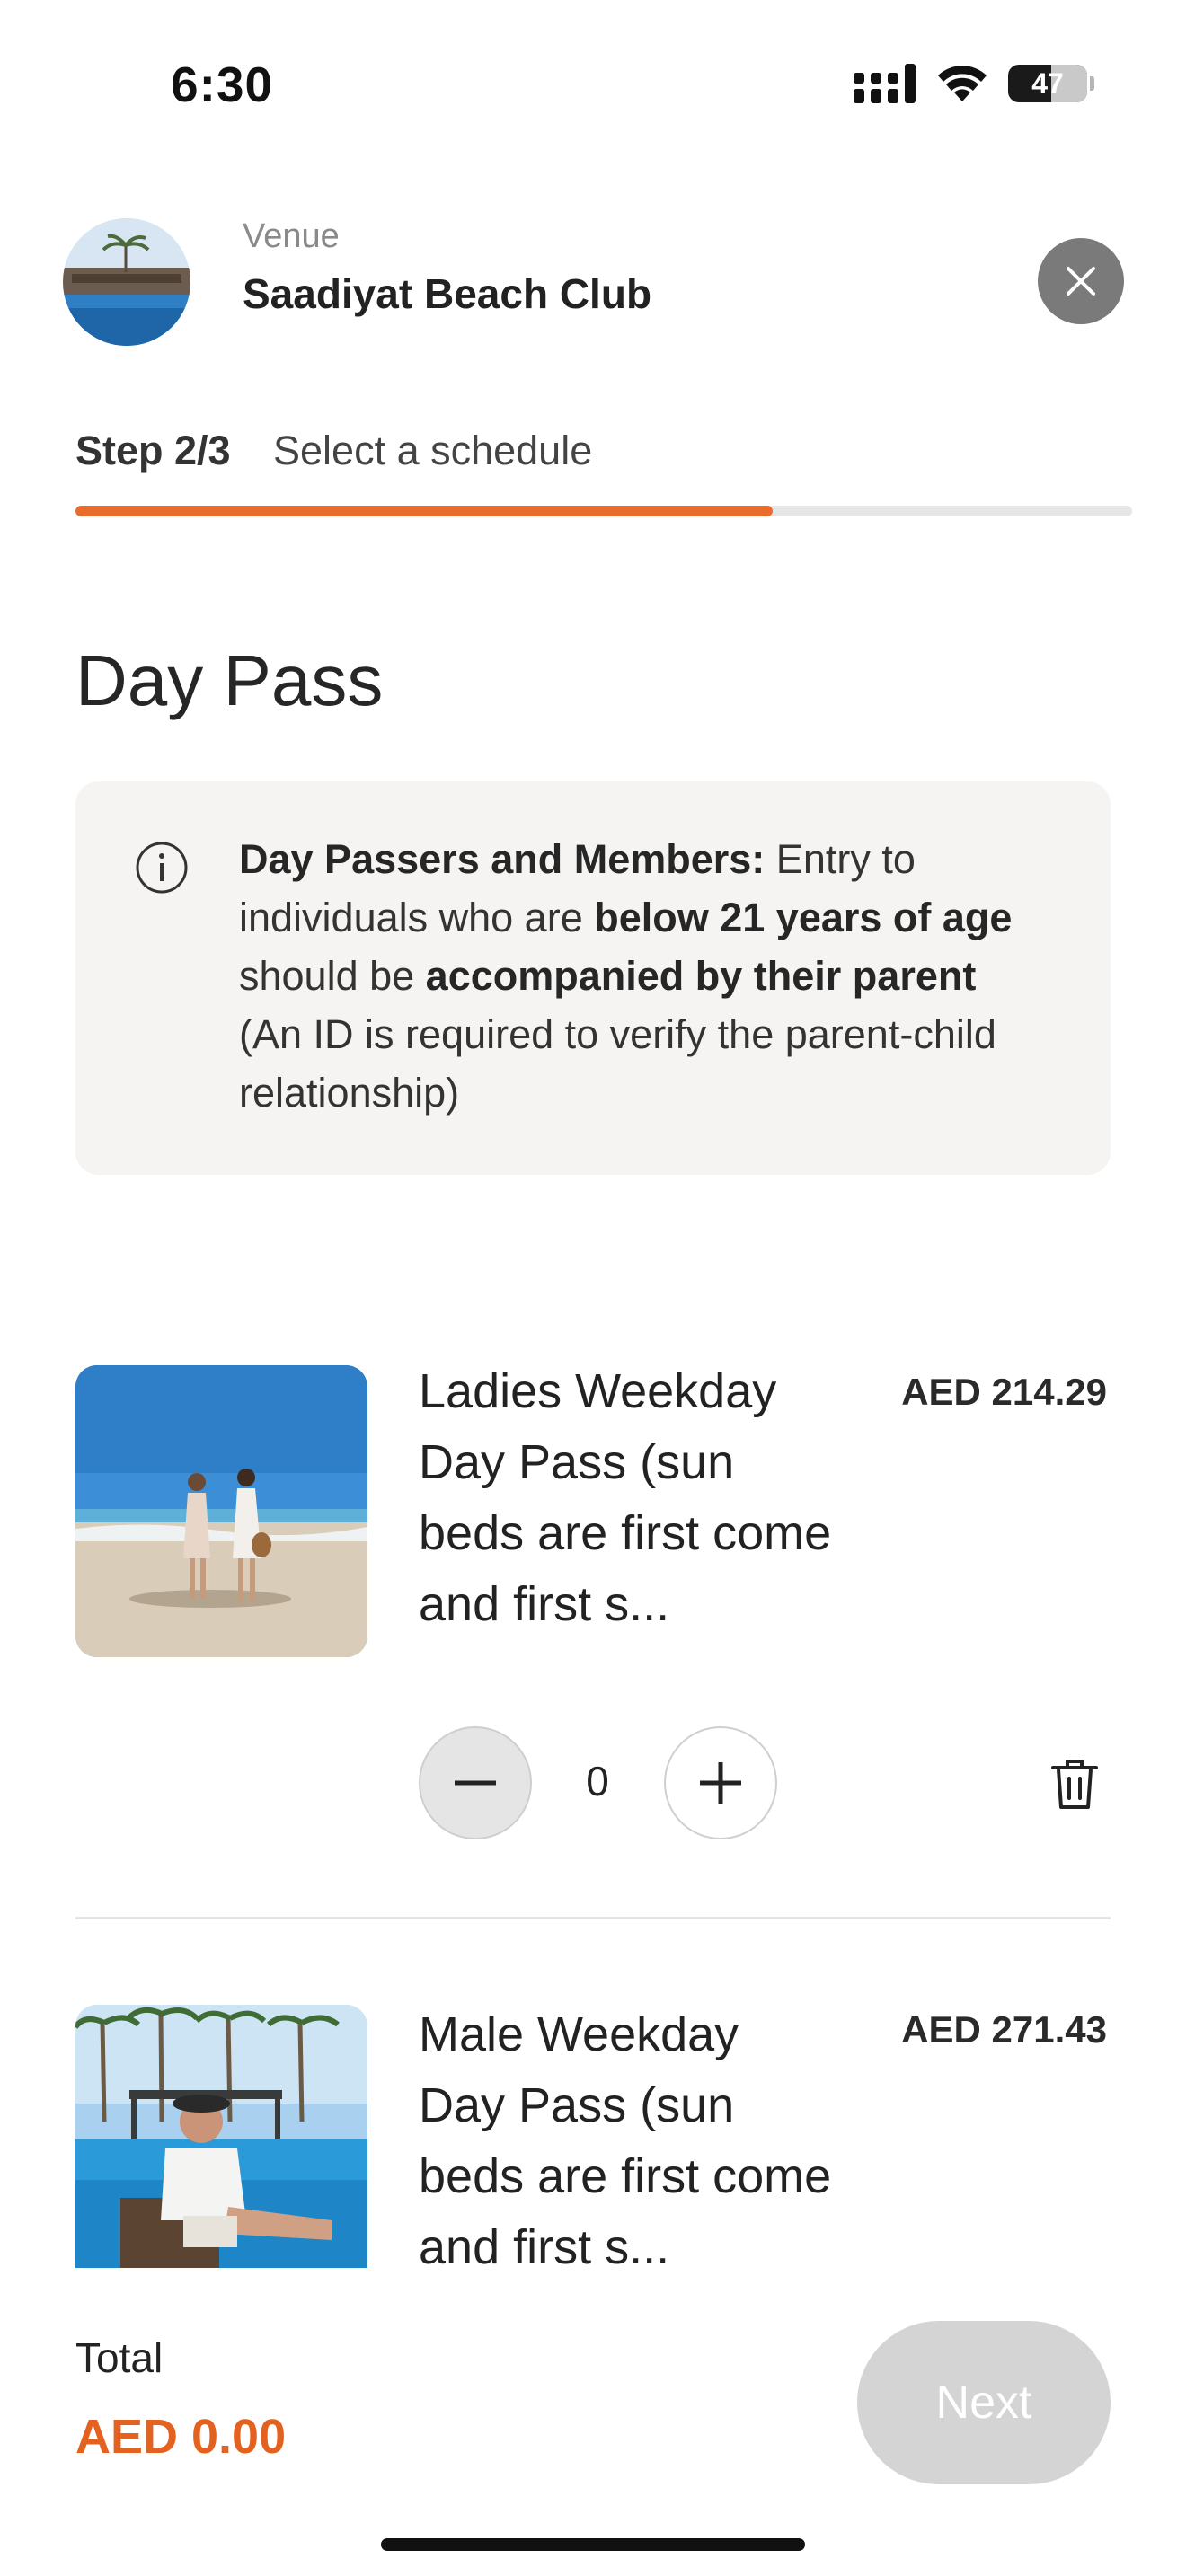 The height and width of the screenshot is (2576, 1186). I want to click on info-text-bold-2: below 21 years of age, so click(803, 917).